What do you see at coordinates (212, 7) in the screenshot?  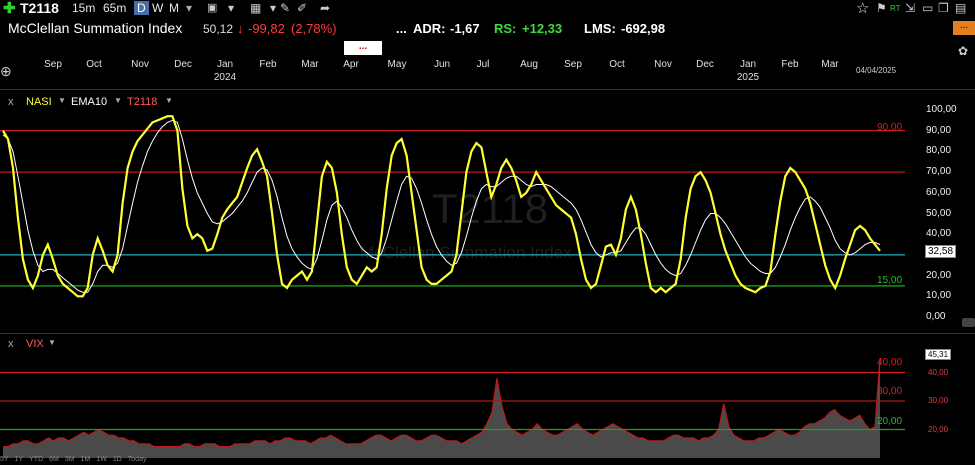 I see `template-icon: ▣` at bounding box center [212, 7].